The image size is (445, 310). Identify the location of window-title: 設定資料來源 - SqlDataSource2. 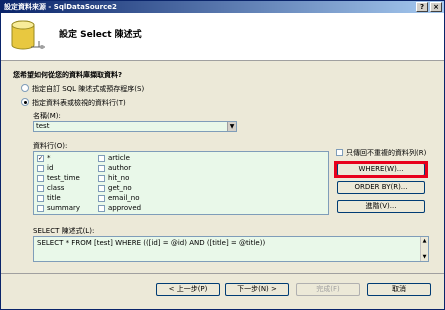
(60, 7).